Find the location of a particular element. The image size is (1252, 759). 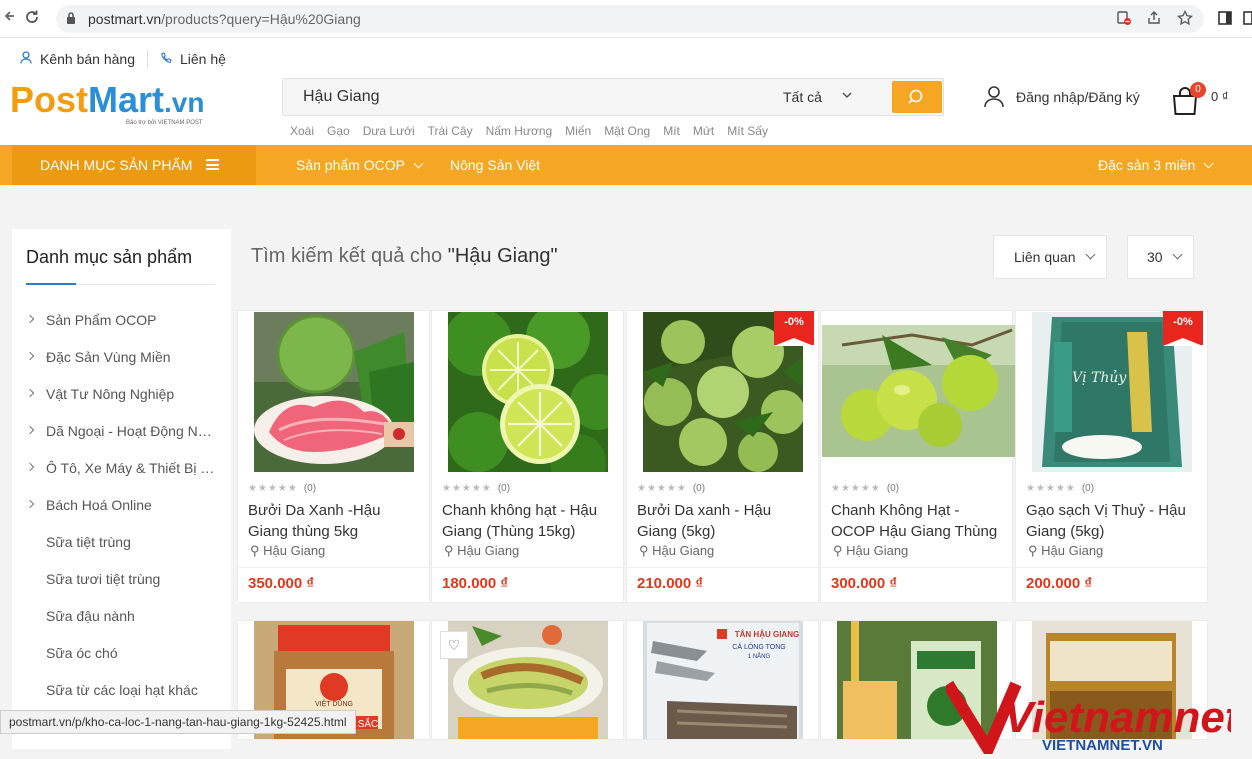

sell-channel-link: Kênh bán hàng is located at coordinates (87, 59).